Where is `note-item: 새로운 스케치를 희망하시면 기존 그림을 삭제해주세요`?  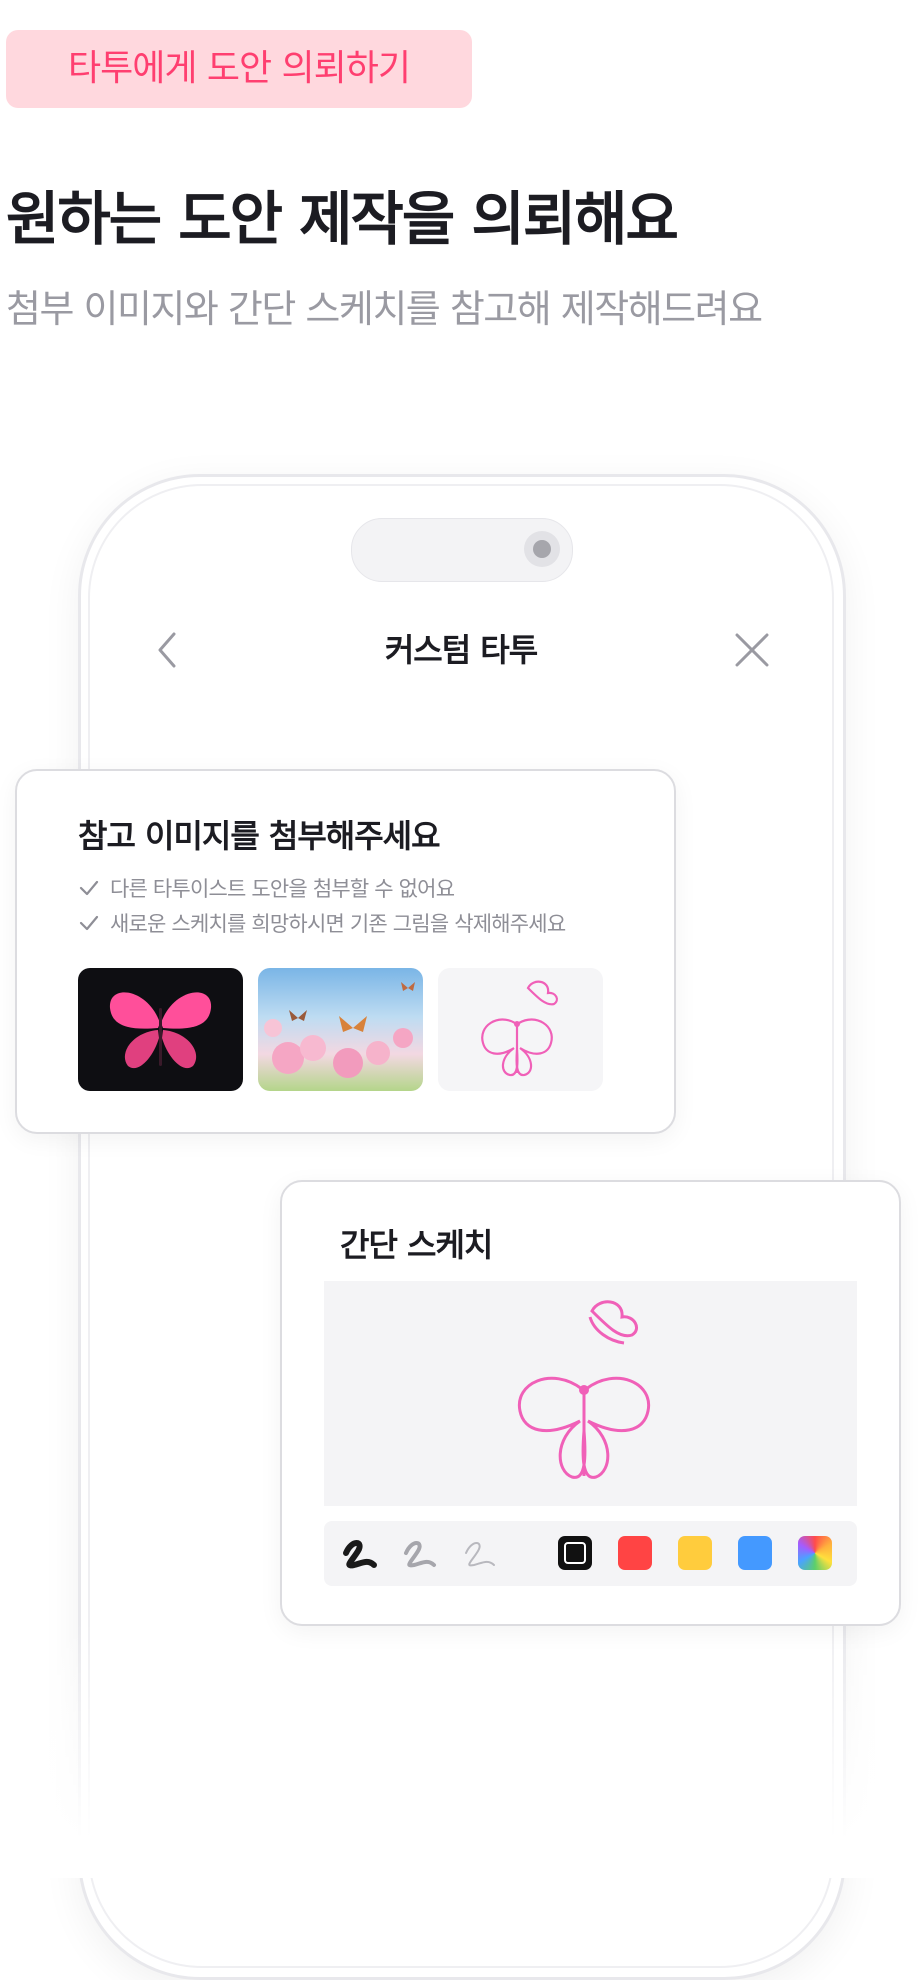 note-item: 새로운 스케치를 희망하시면 기존 그림을 삭제해주세요 is located at coordinates (322, 923).